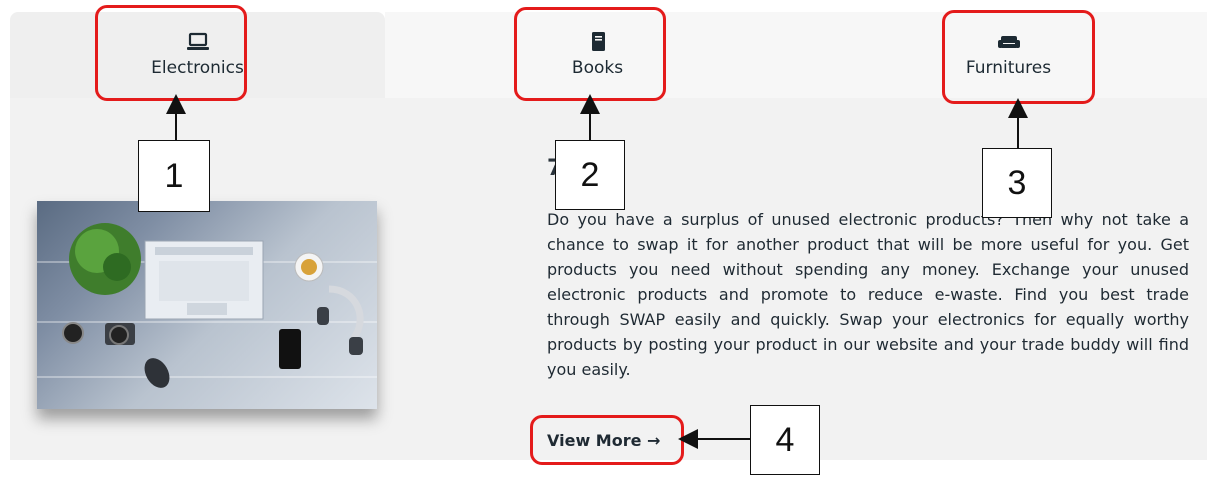 Image resolution: width=1207 pixels, height=486 pixels. What do you see at coordinates (1017, 183) in the screenshot?
I see `callout-3: 3` at bounding box center [1017, 183].